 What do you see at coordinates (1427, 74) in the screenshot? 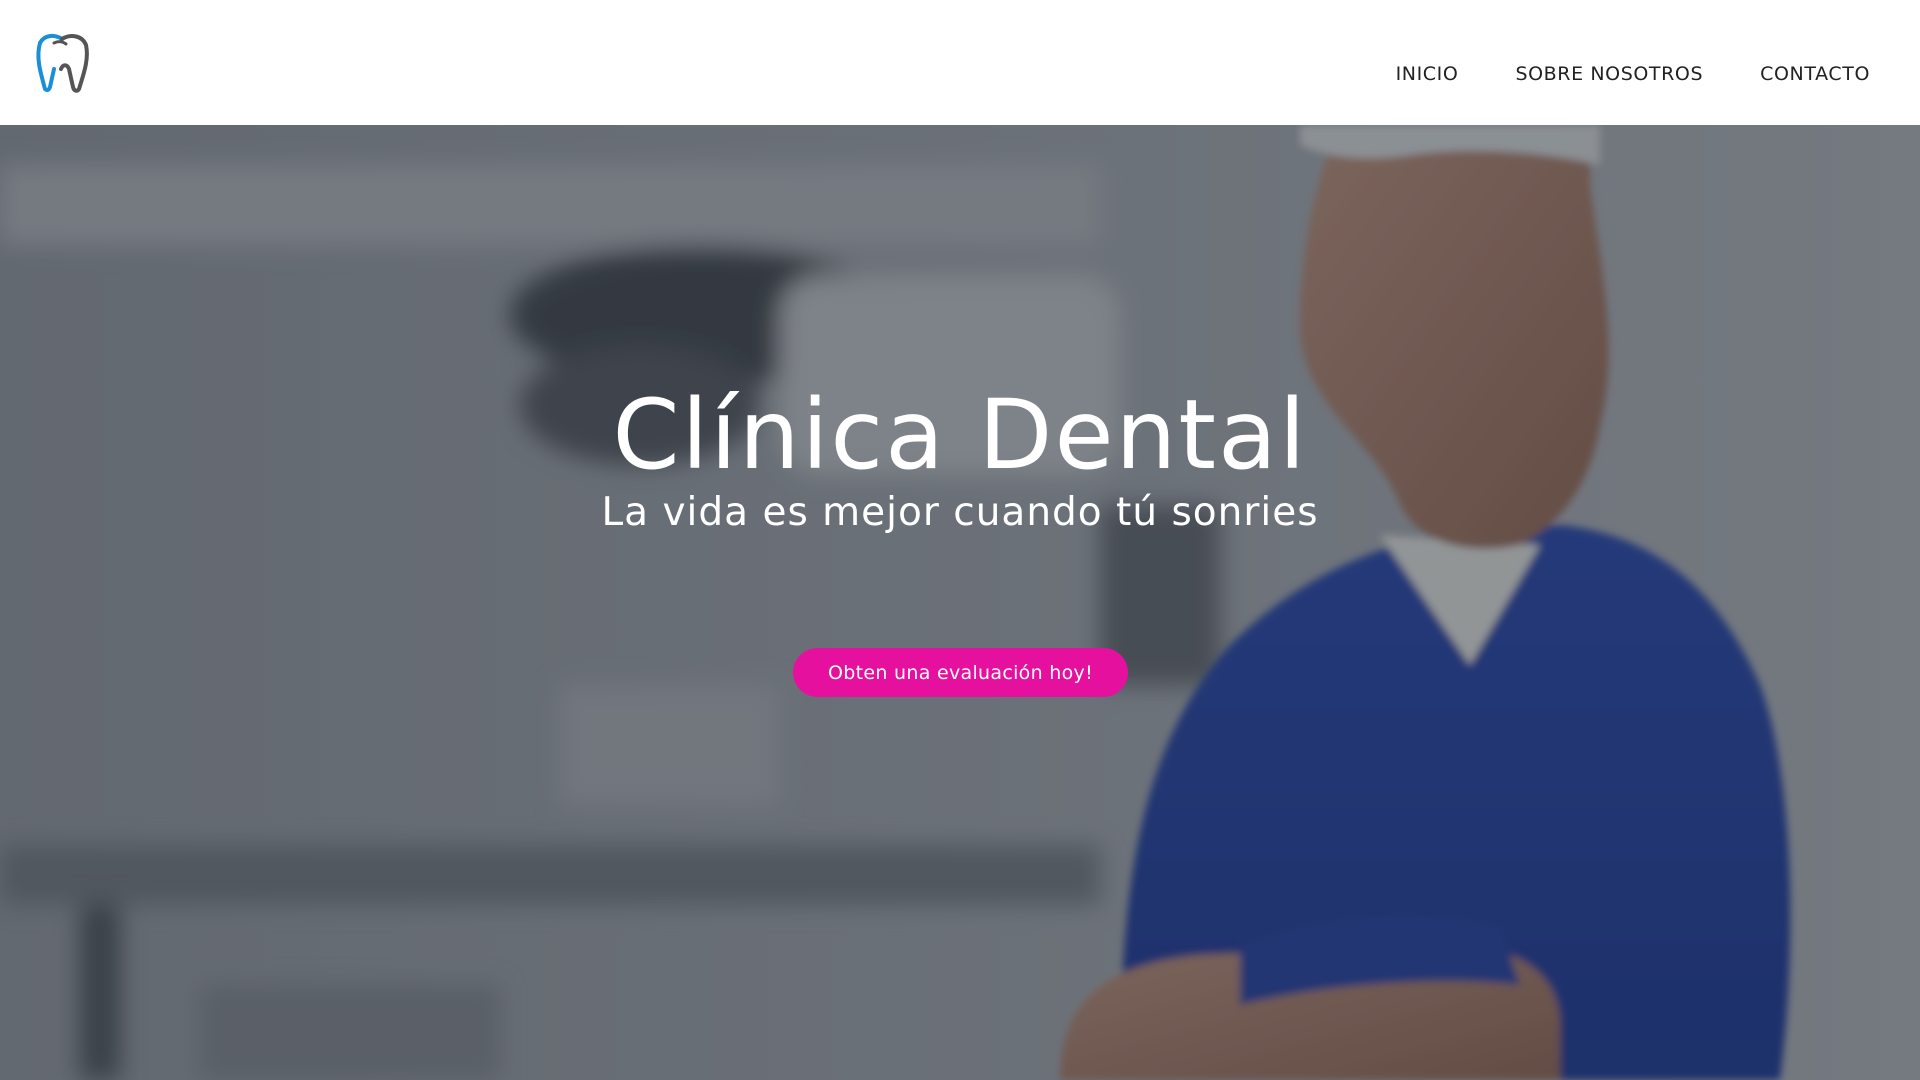
I see `nav-item-inicio: INICIO` at bounding box center [1427, 74].